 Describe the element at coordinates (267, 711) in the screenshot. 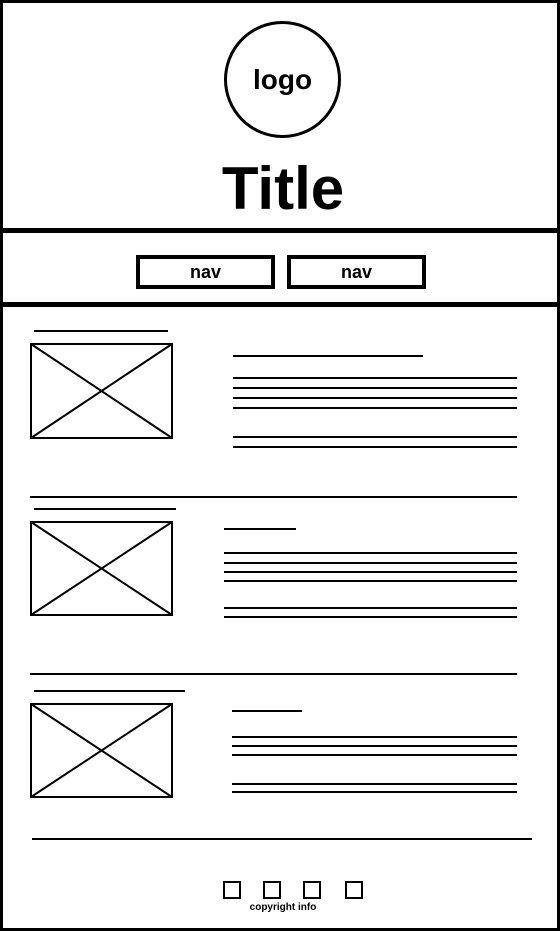

I see `article-3-subheading-line` at that location.